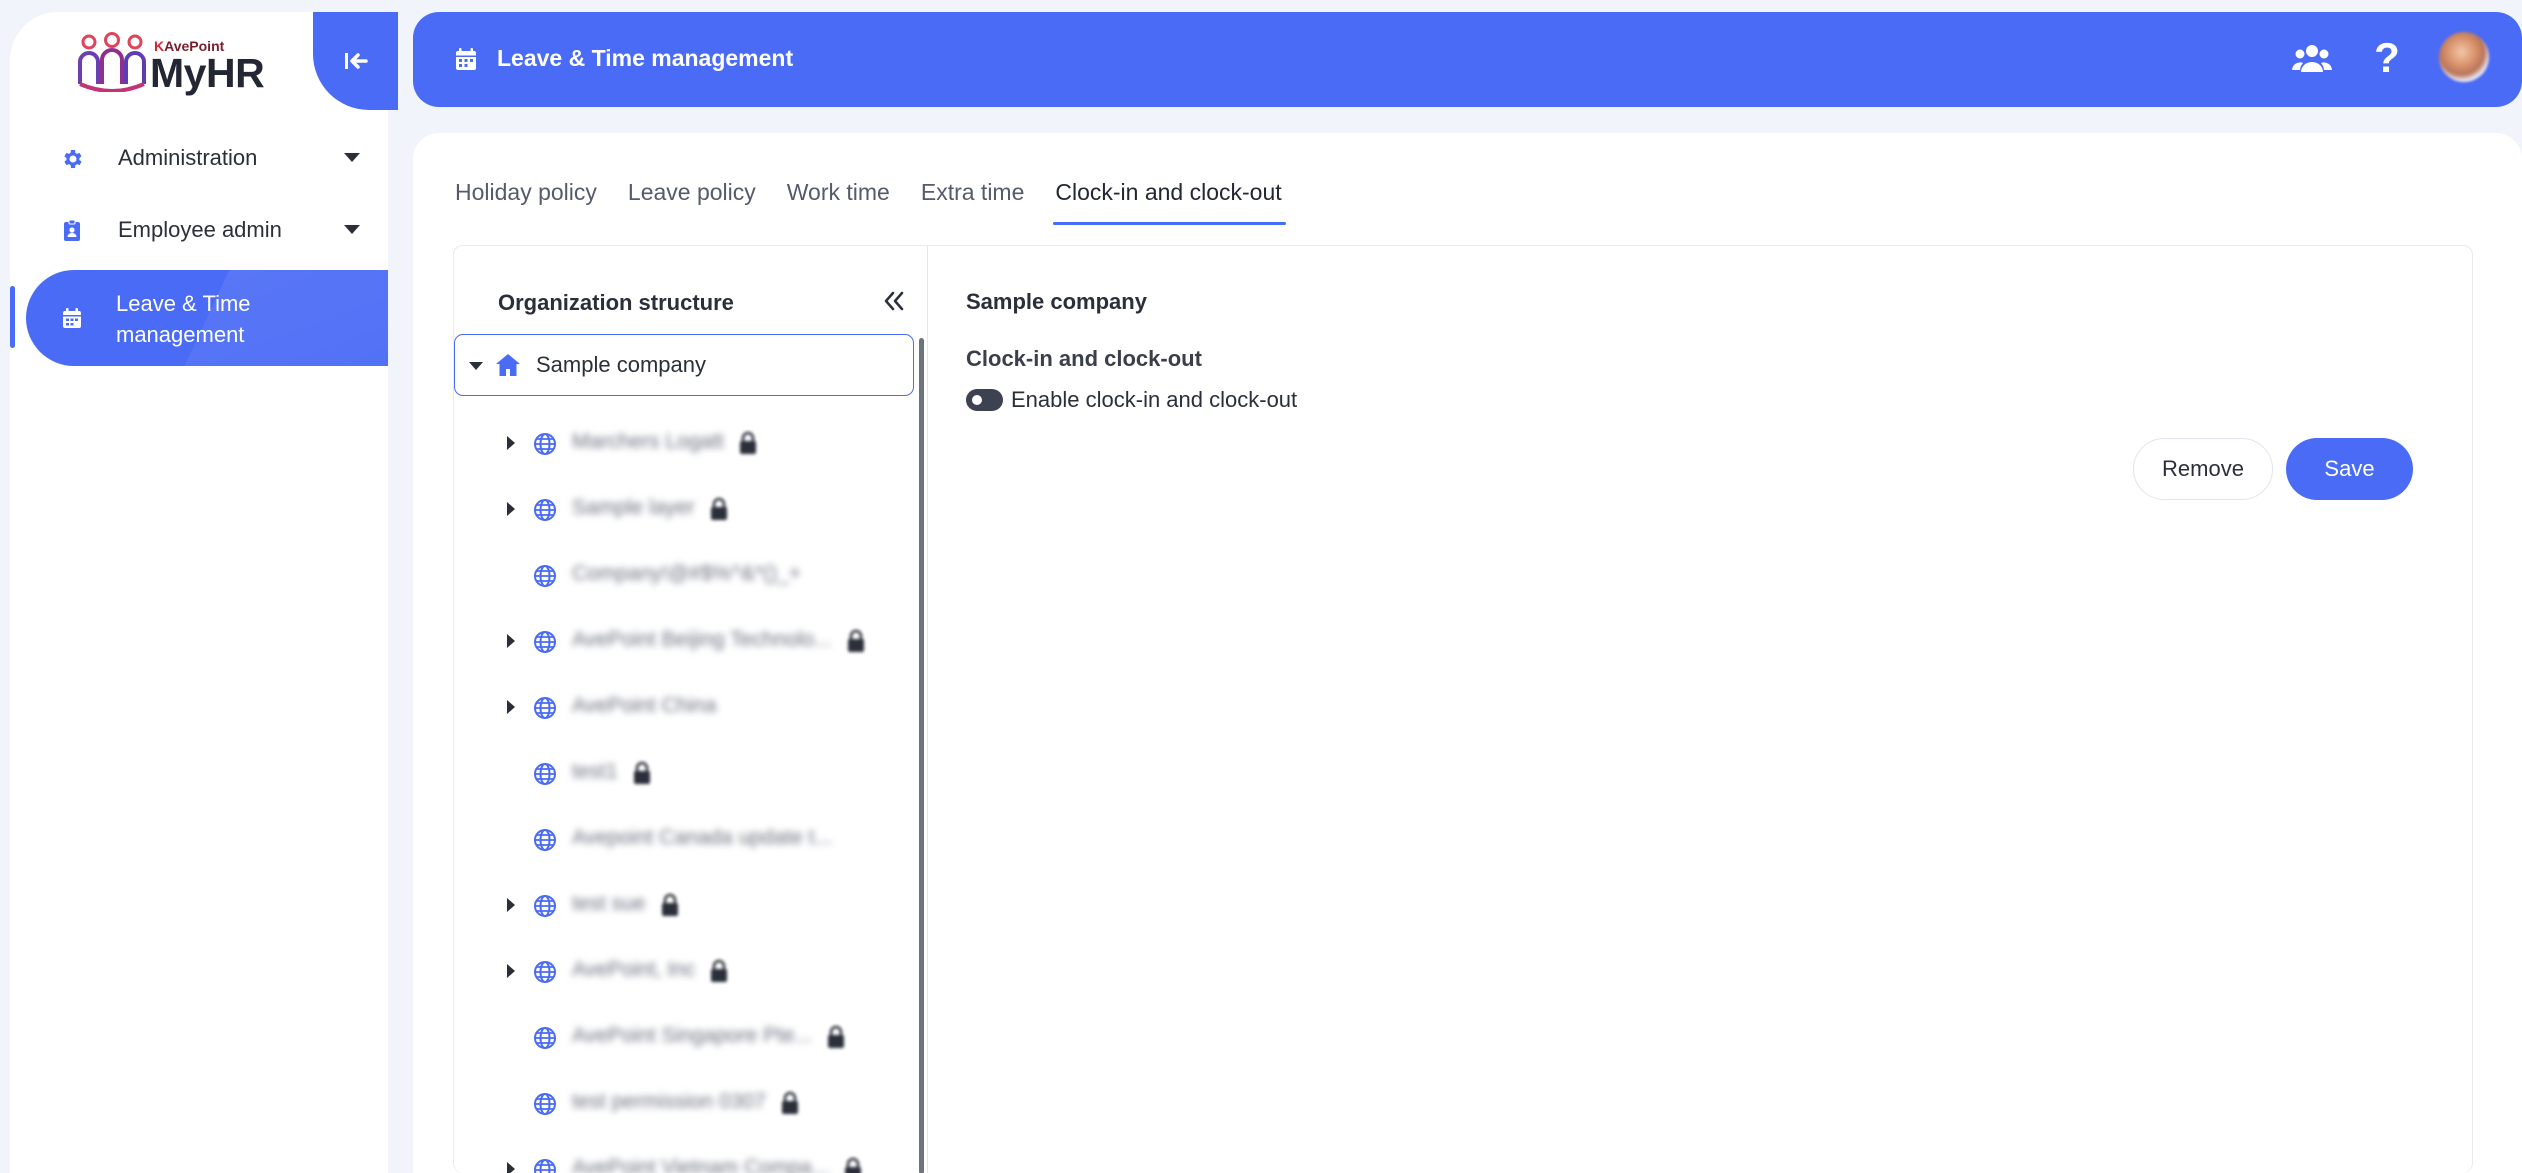 The width and height of the screenshot is (2522, 1173). I want to click on app-logo: KAvePoint MyHR, so click(161, 62).